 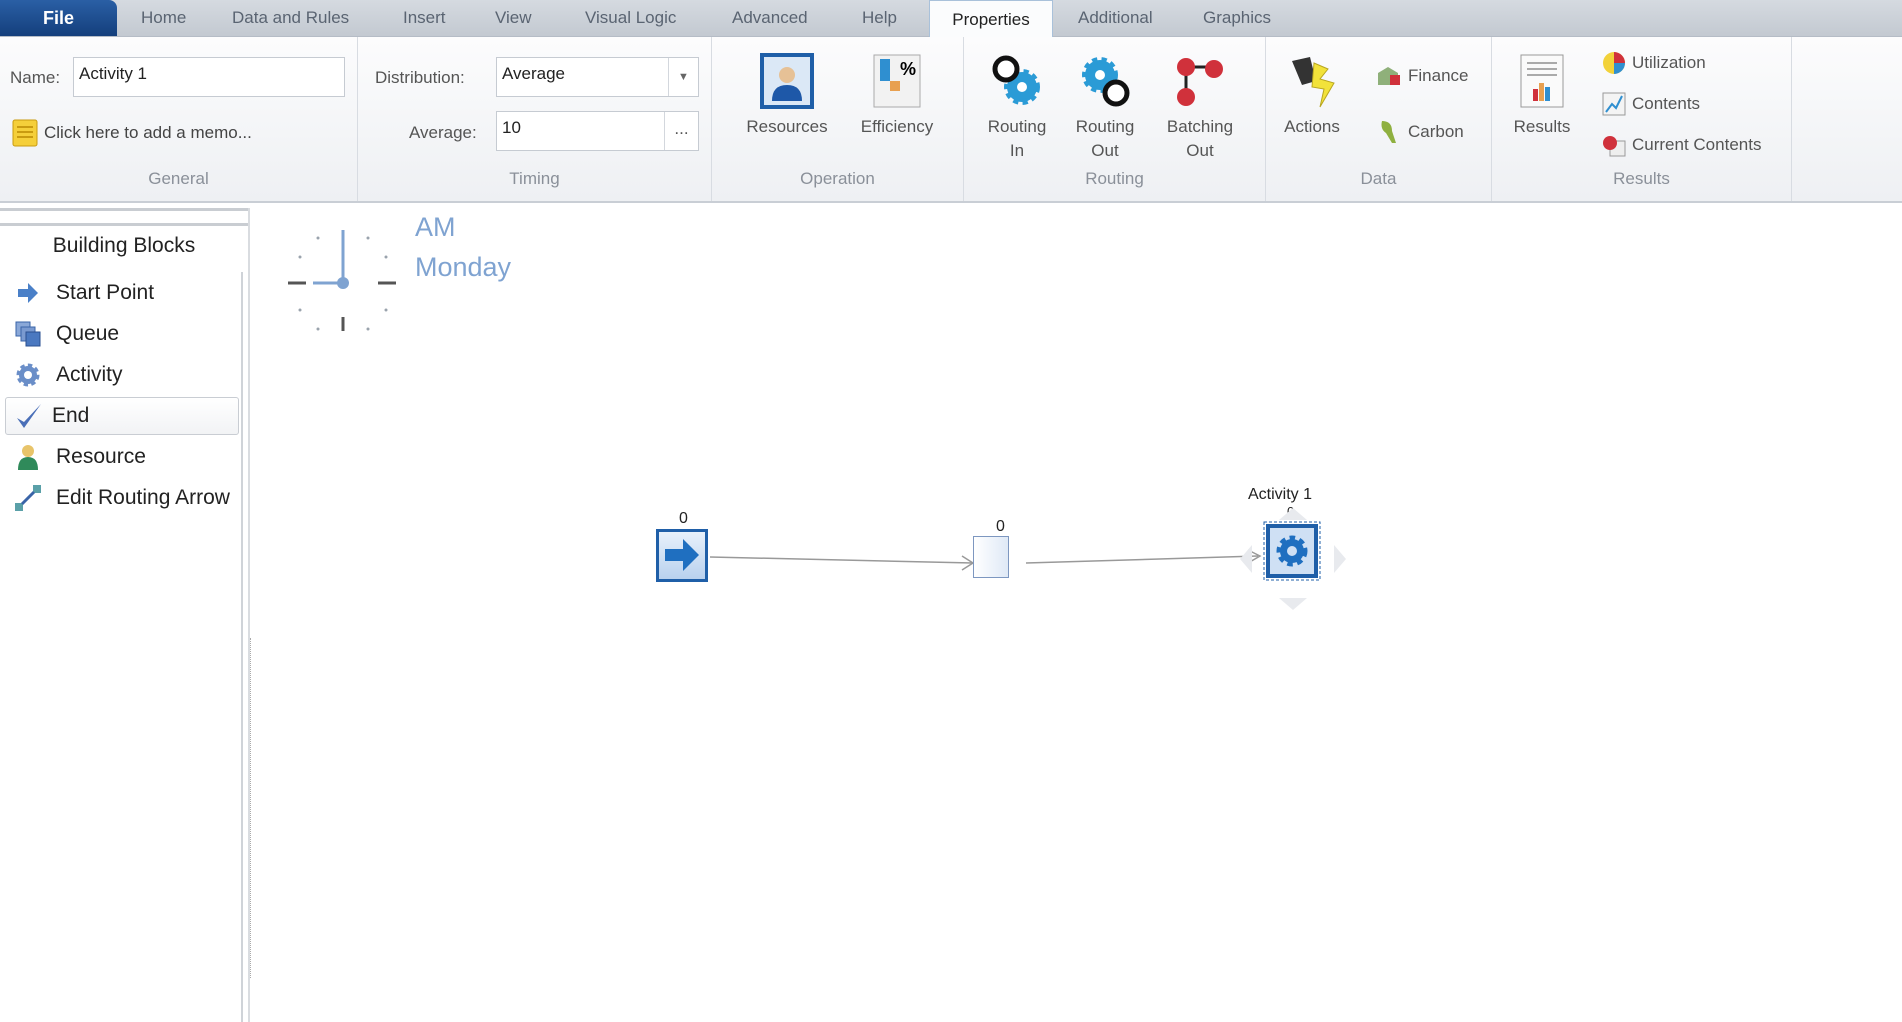 I want to click on checkmark-icon, so click(x=29, y=416).